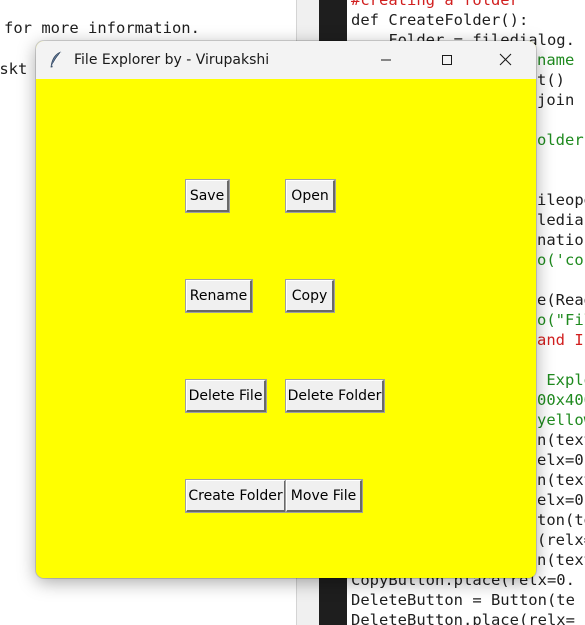 This screenshot has width=585, height=625. What do you see at coordinates (463, 600) in the screenshot?
I see `code-line: DeleteButton = Button(te` at bounding box center [463, 600].